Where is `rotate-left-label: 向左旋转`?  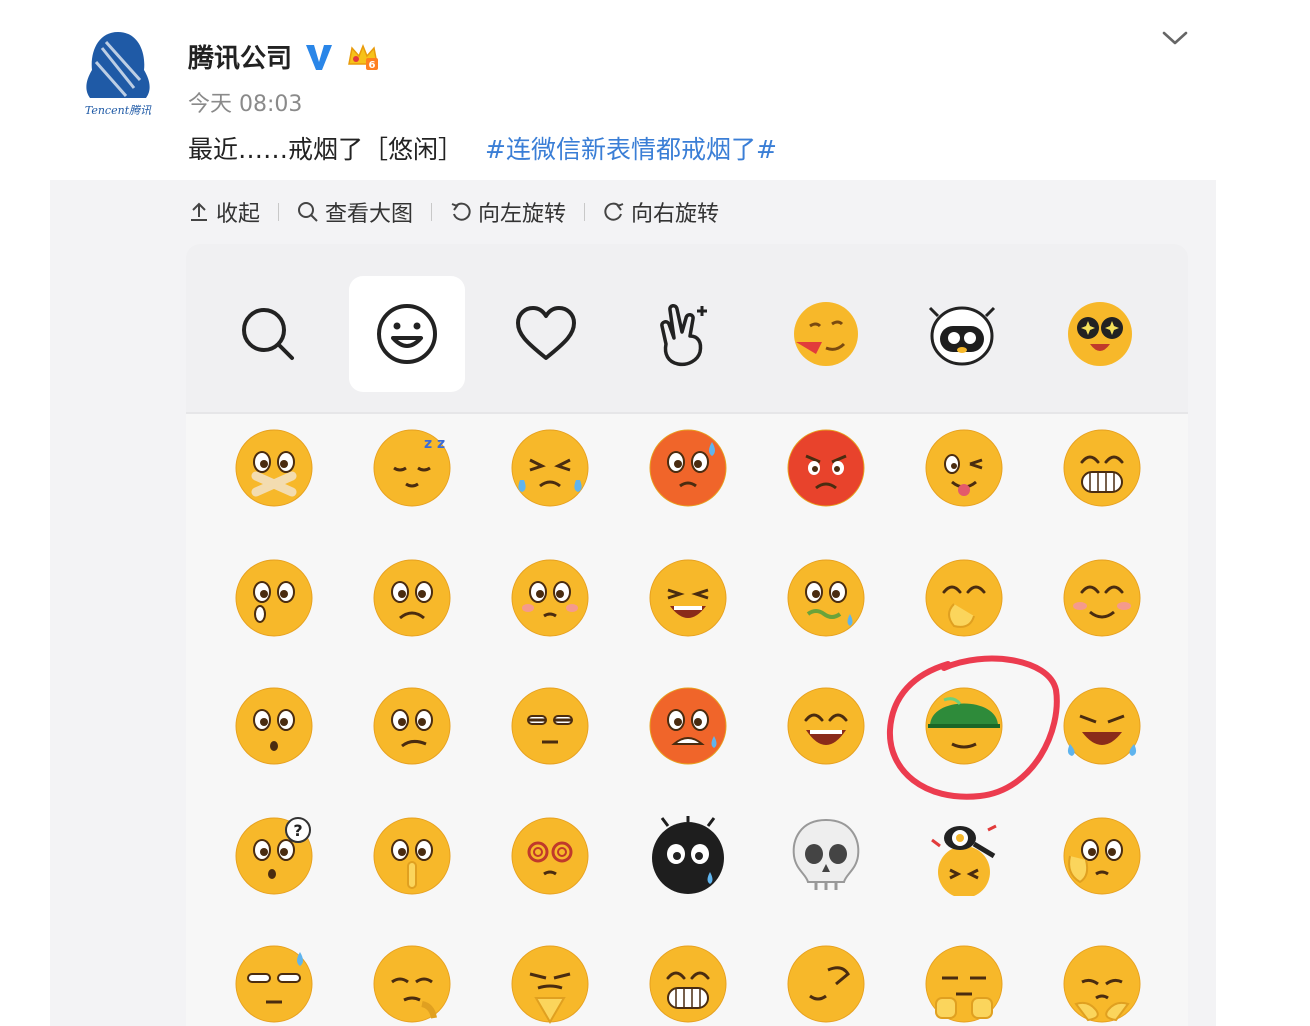 rotate-left-label: 向左旋转 is located at coordinates (522, 214).